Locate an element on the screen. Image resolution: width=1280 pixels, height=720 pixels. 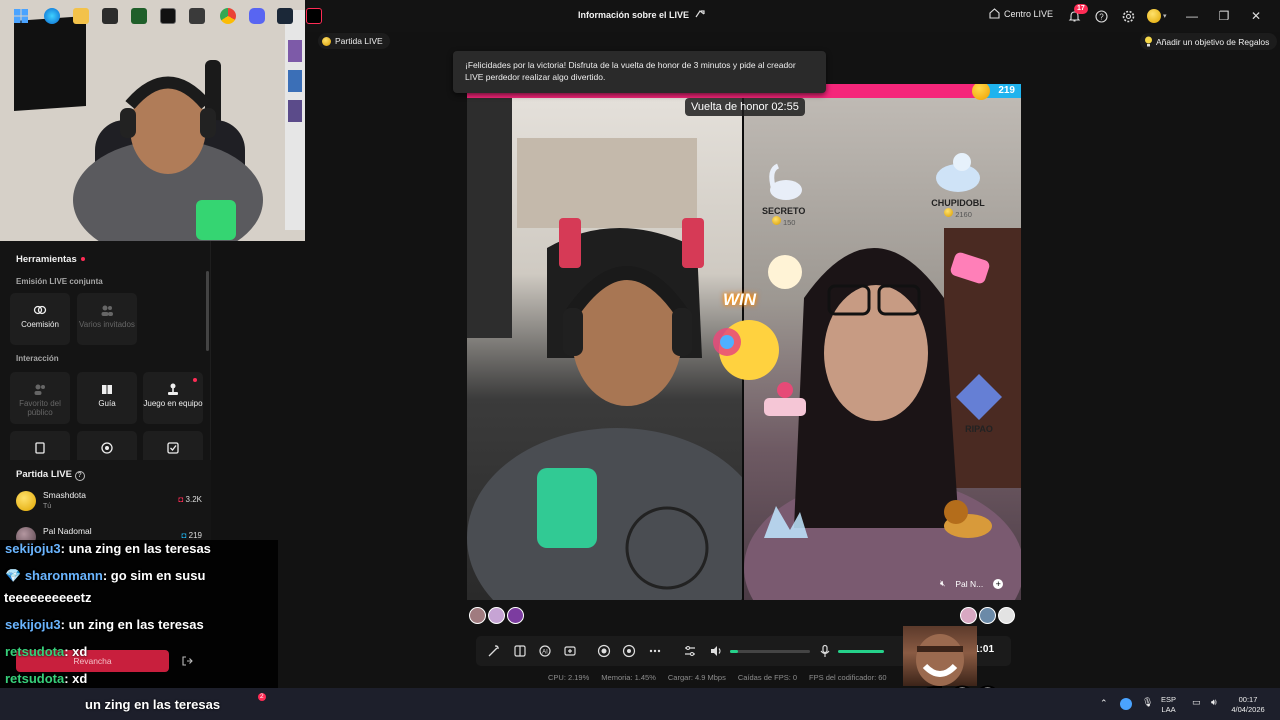
target-icon is located at coordinates (107, 448).